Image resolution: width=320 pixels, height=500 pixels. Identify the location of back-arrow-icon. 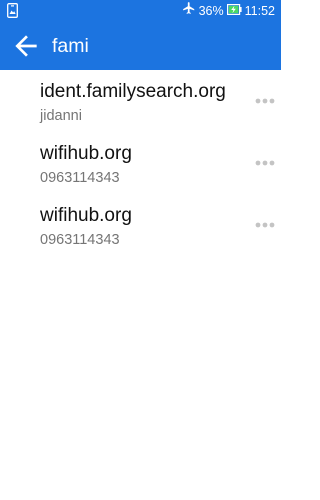
(26, 46).